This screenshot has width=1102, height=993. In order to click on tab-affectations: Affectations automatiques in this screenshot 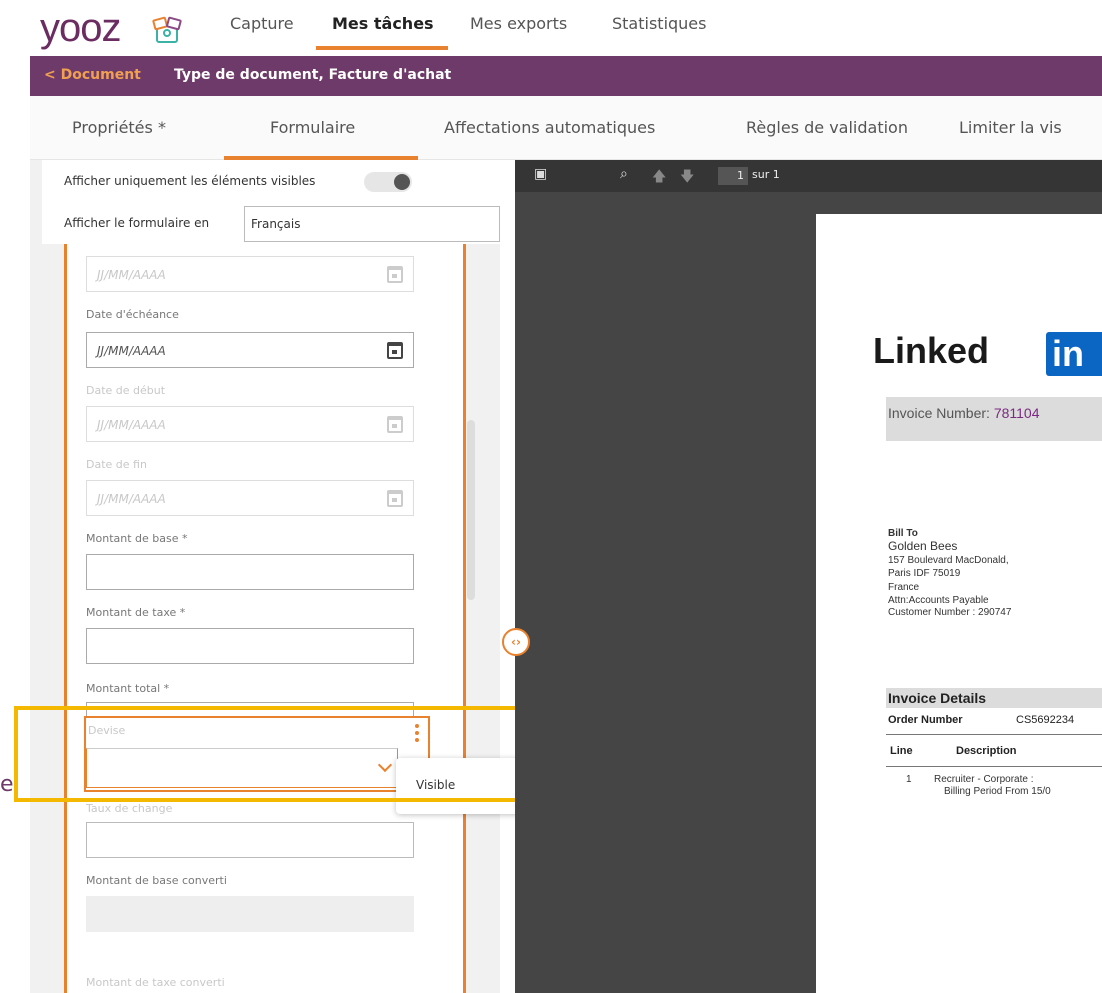, I will do `click(549, 127)`.